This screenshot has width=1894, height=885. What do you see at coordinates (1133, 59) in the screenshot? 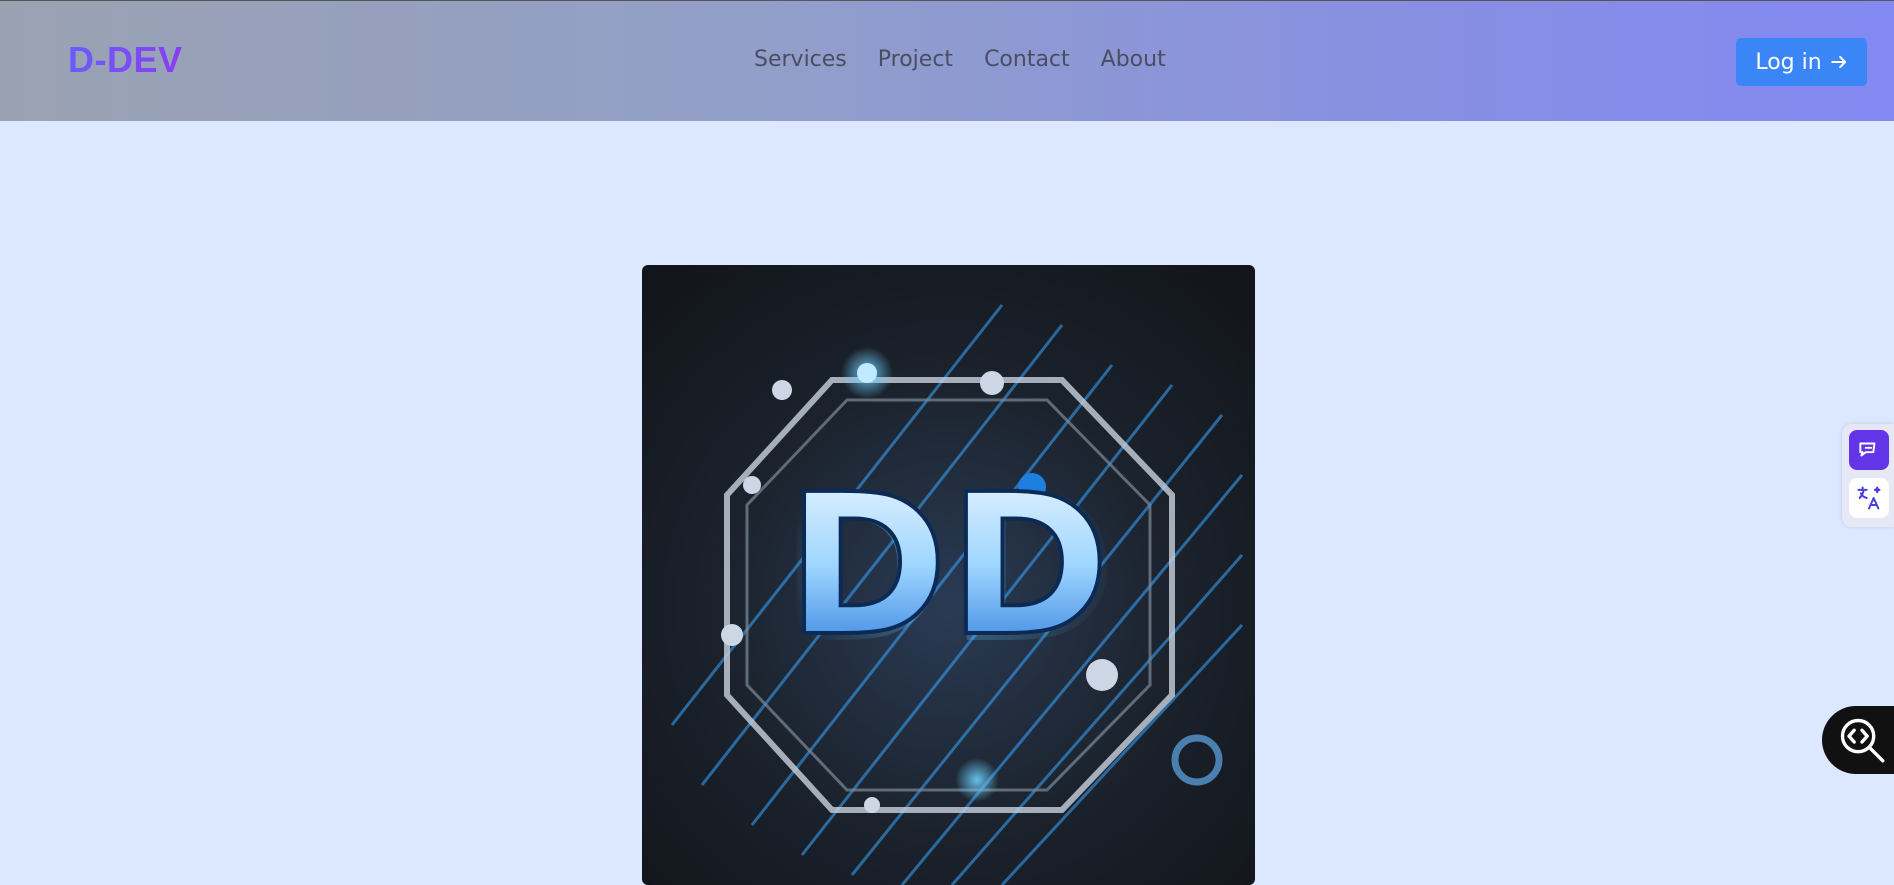
I see `nav-about: About` at bounding box center [1133, 59].